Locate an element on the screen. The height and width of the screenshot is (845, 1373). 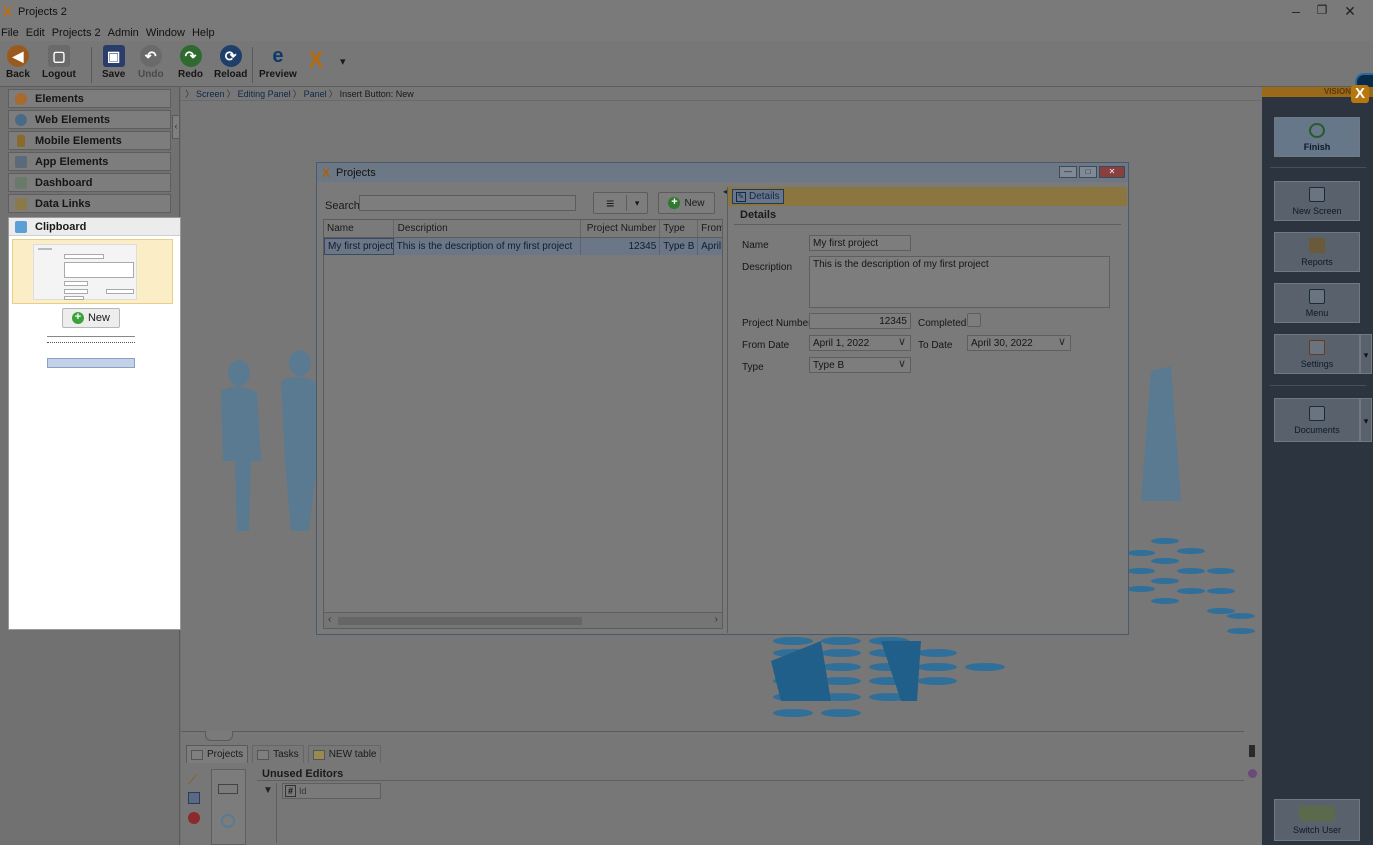
list-menu-button: ≡ ▾ is located at coordinates (620, 203).